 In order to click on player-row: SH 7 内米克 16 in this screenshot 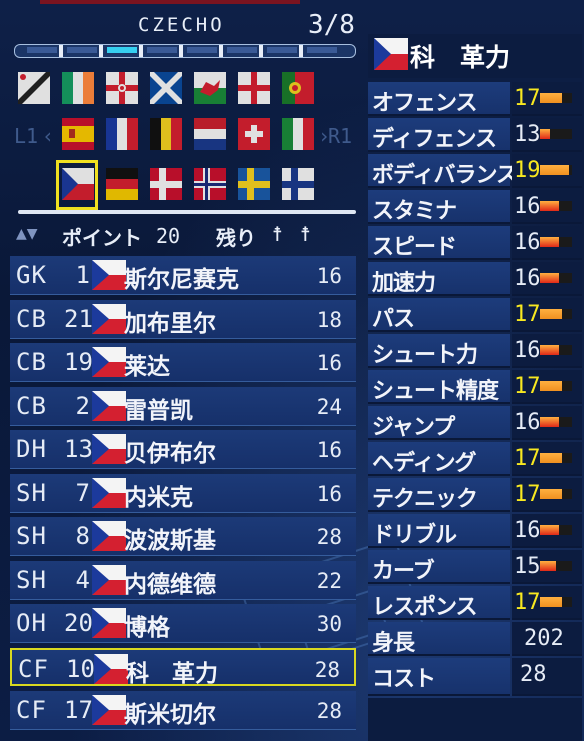, I will do `click(183, 493)`.